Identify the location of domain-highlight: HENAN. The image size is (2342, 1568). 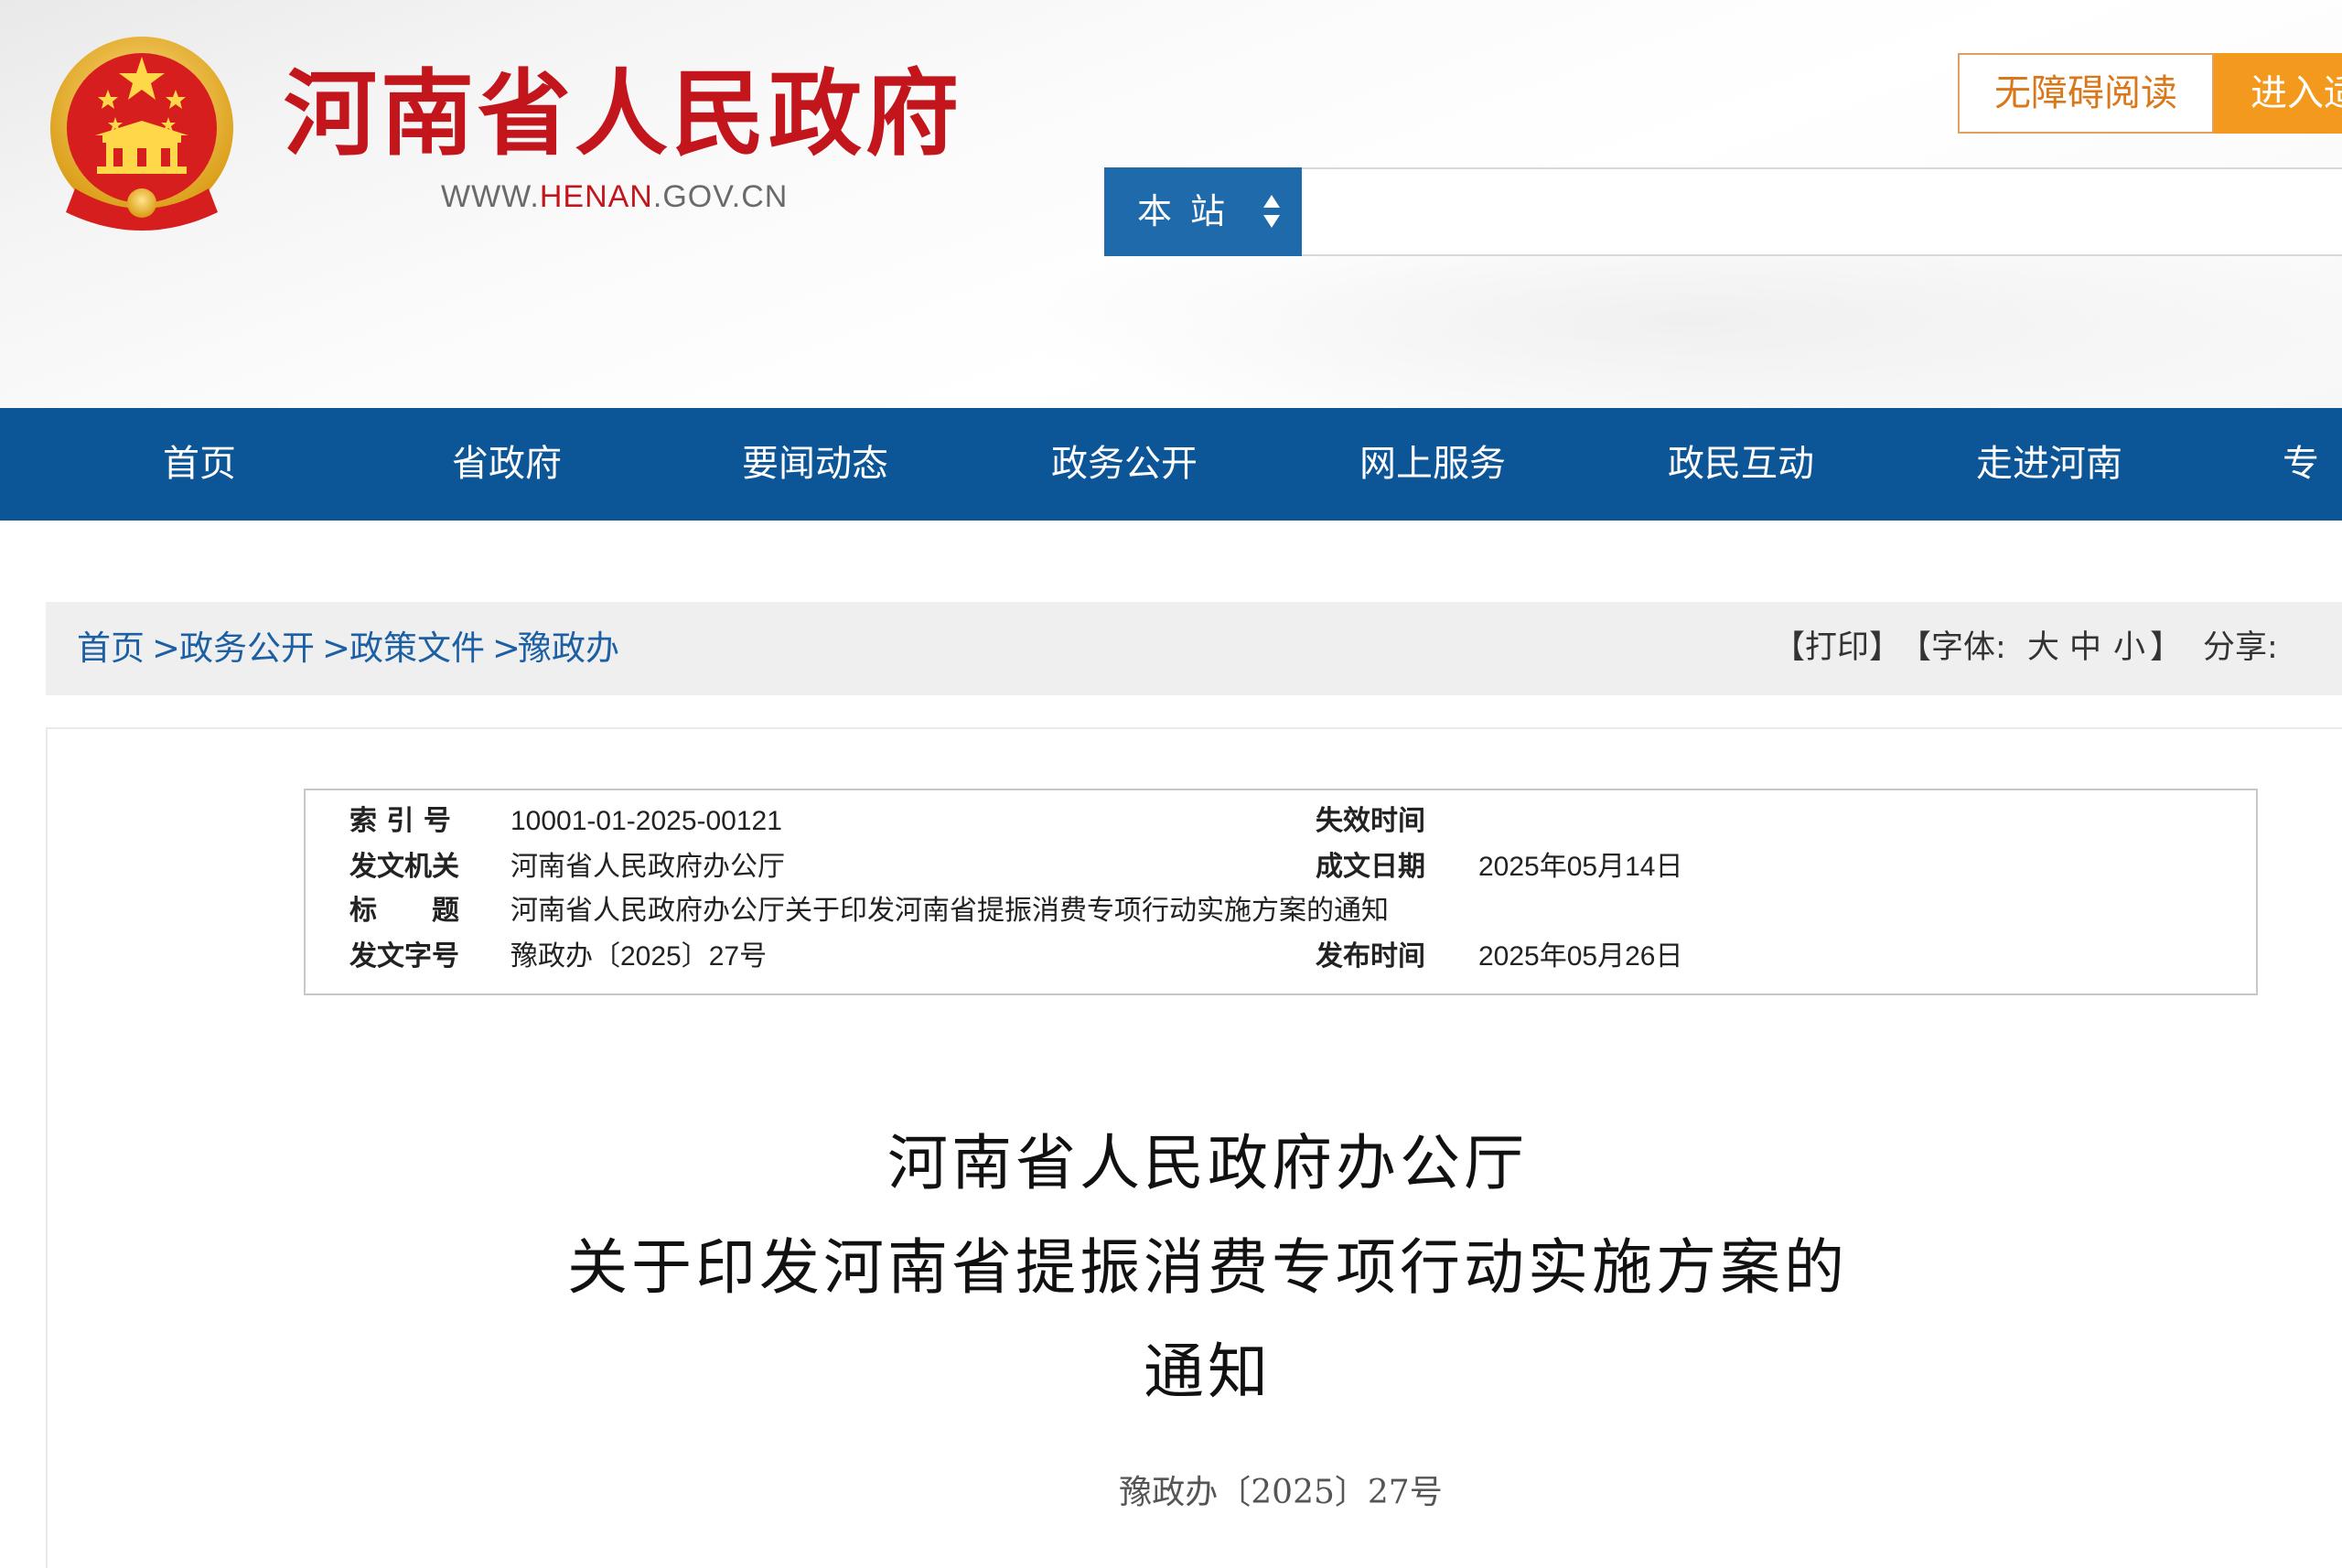
(596, 196).